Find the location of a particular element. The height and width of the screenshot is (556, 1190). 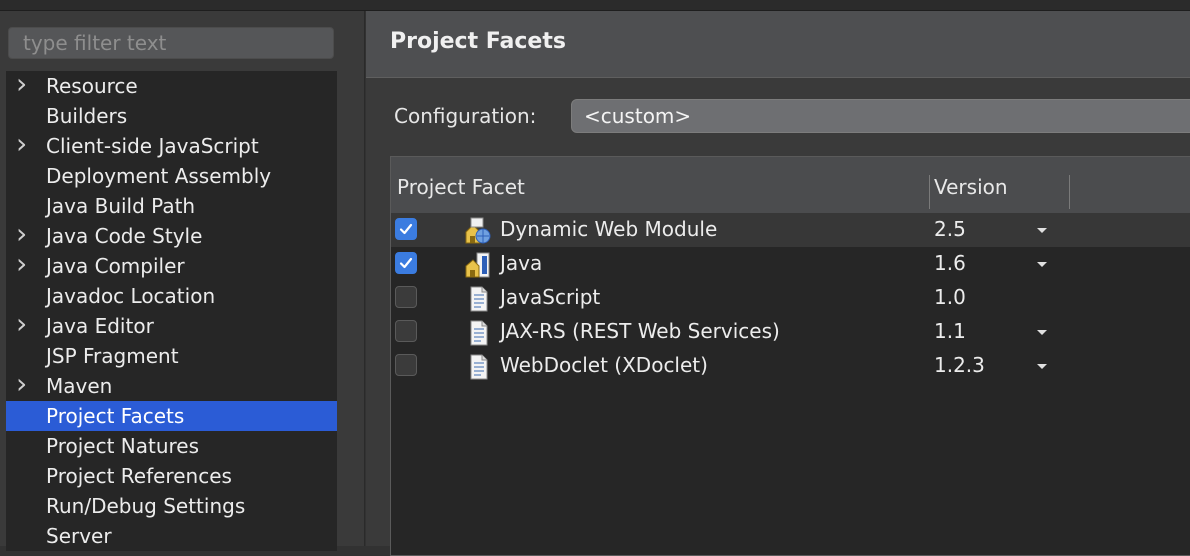

tree-item: › Resource is located at coordinates (171, 86).